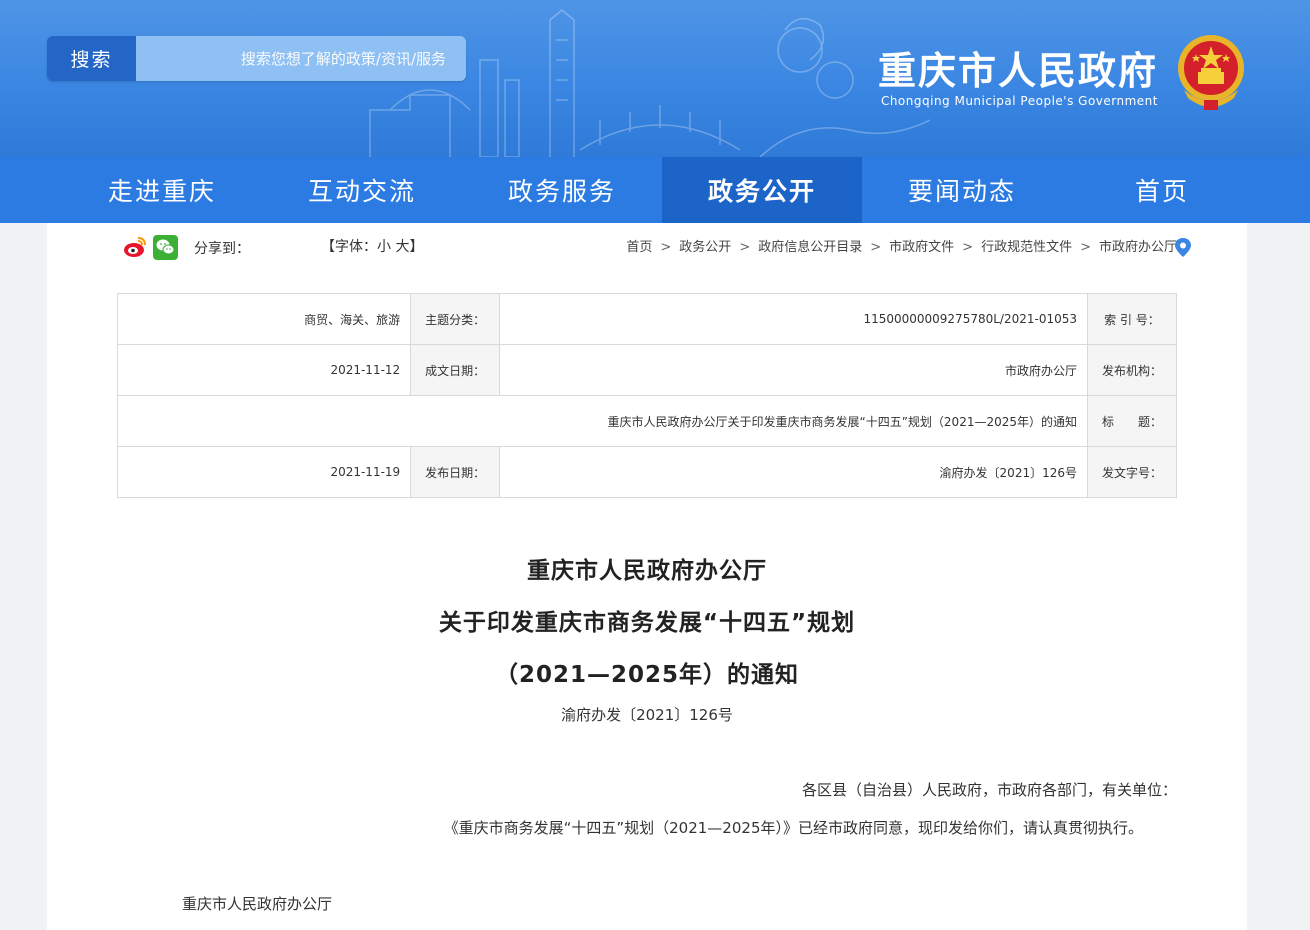  Describe the element at coordinates (222, 248) in the screenshot. I see `share-label: 分享到：` at that location.